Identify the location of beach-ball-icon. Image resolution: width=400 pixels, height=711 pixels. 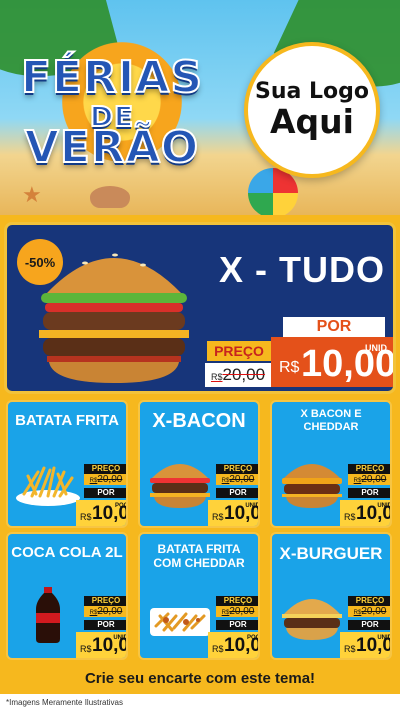
(273, 191).